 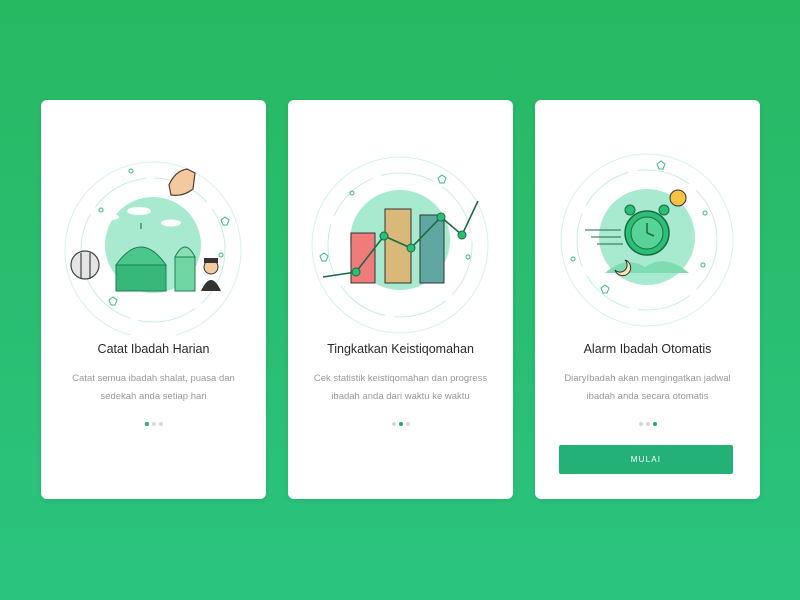 I want to click on alarm-clock-illustration, so click(x=647, y=240).